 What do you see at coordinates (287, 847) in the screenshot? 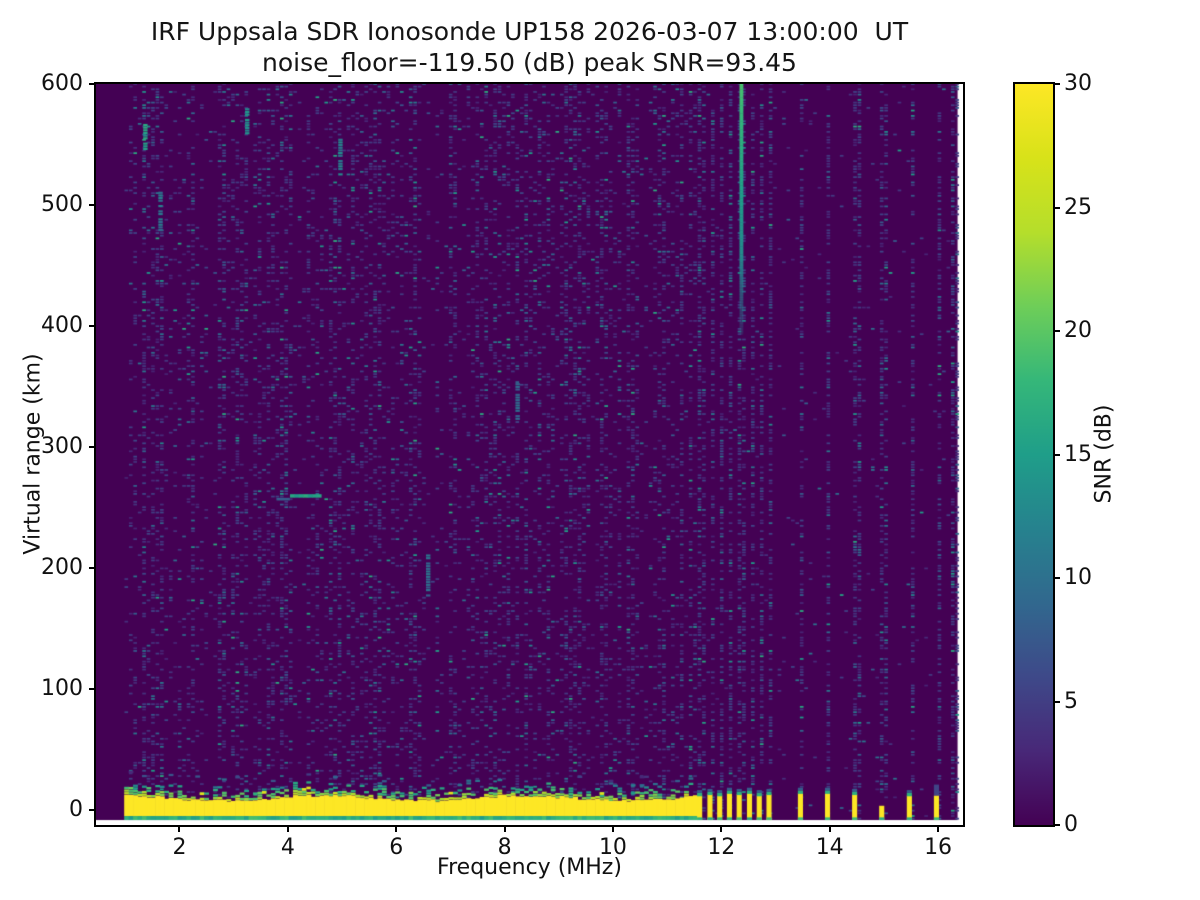
I see `x-tick-label: 4` at bounding box center [287, 847].